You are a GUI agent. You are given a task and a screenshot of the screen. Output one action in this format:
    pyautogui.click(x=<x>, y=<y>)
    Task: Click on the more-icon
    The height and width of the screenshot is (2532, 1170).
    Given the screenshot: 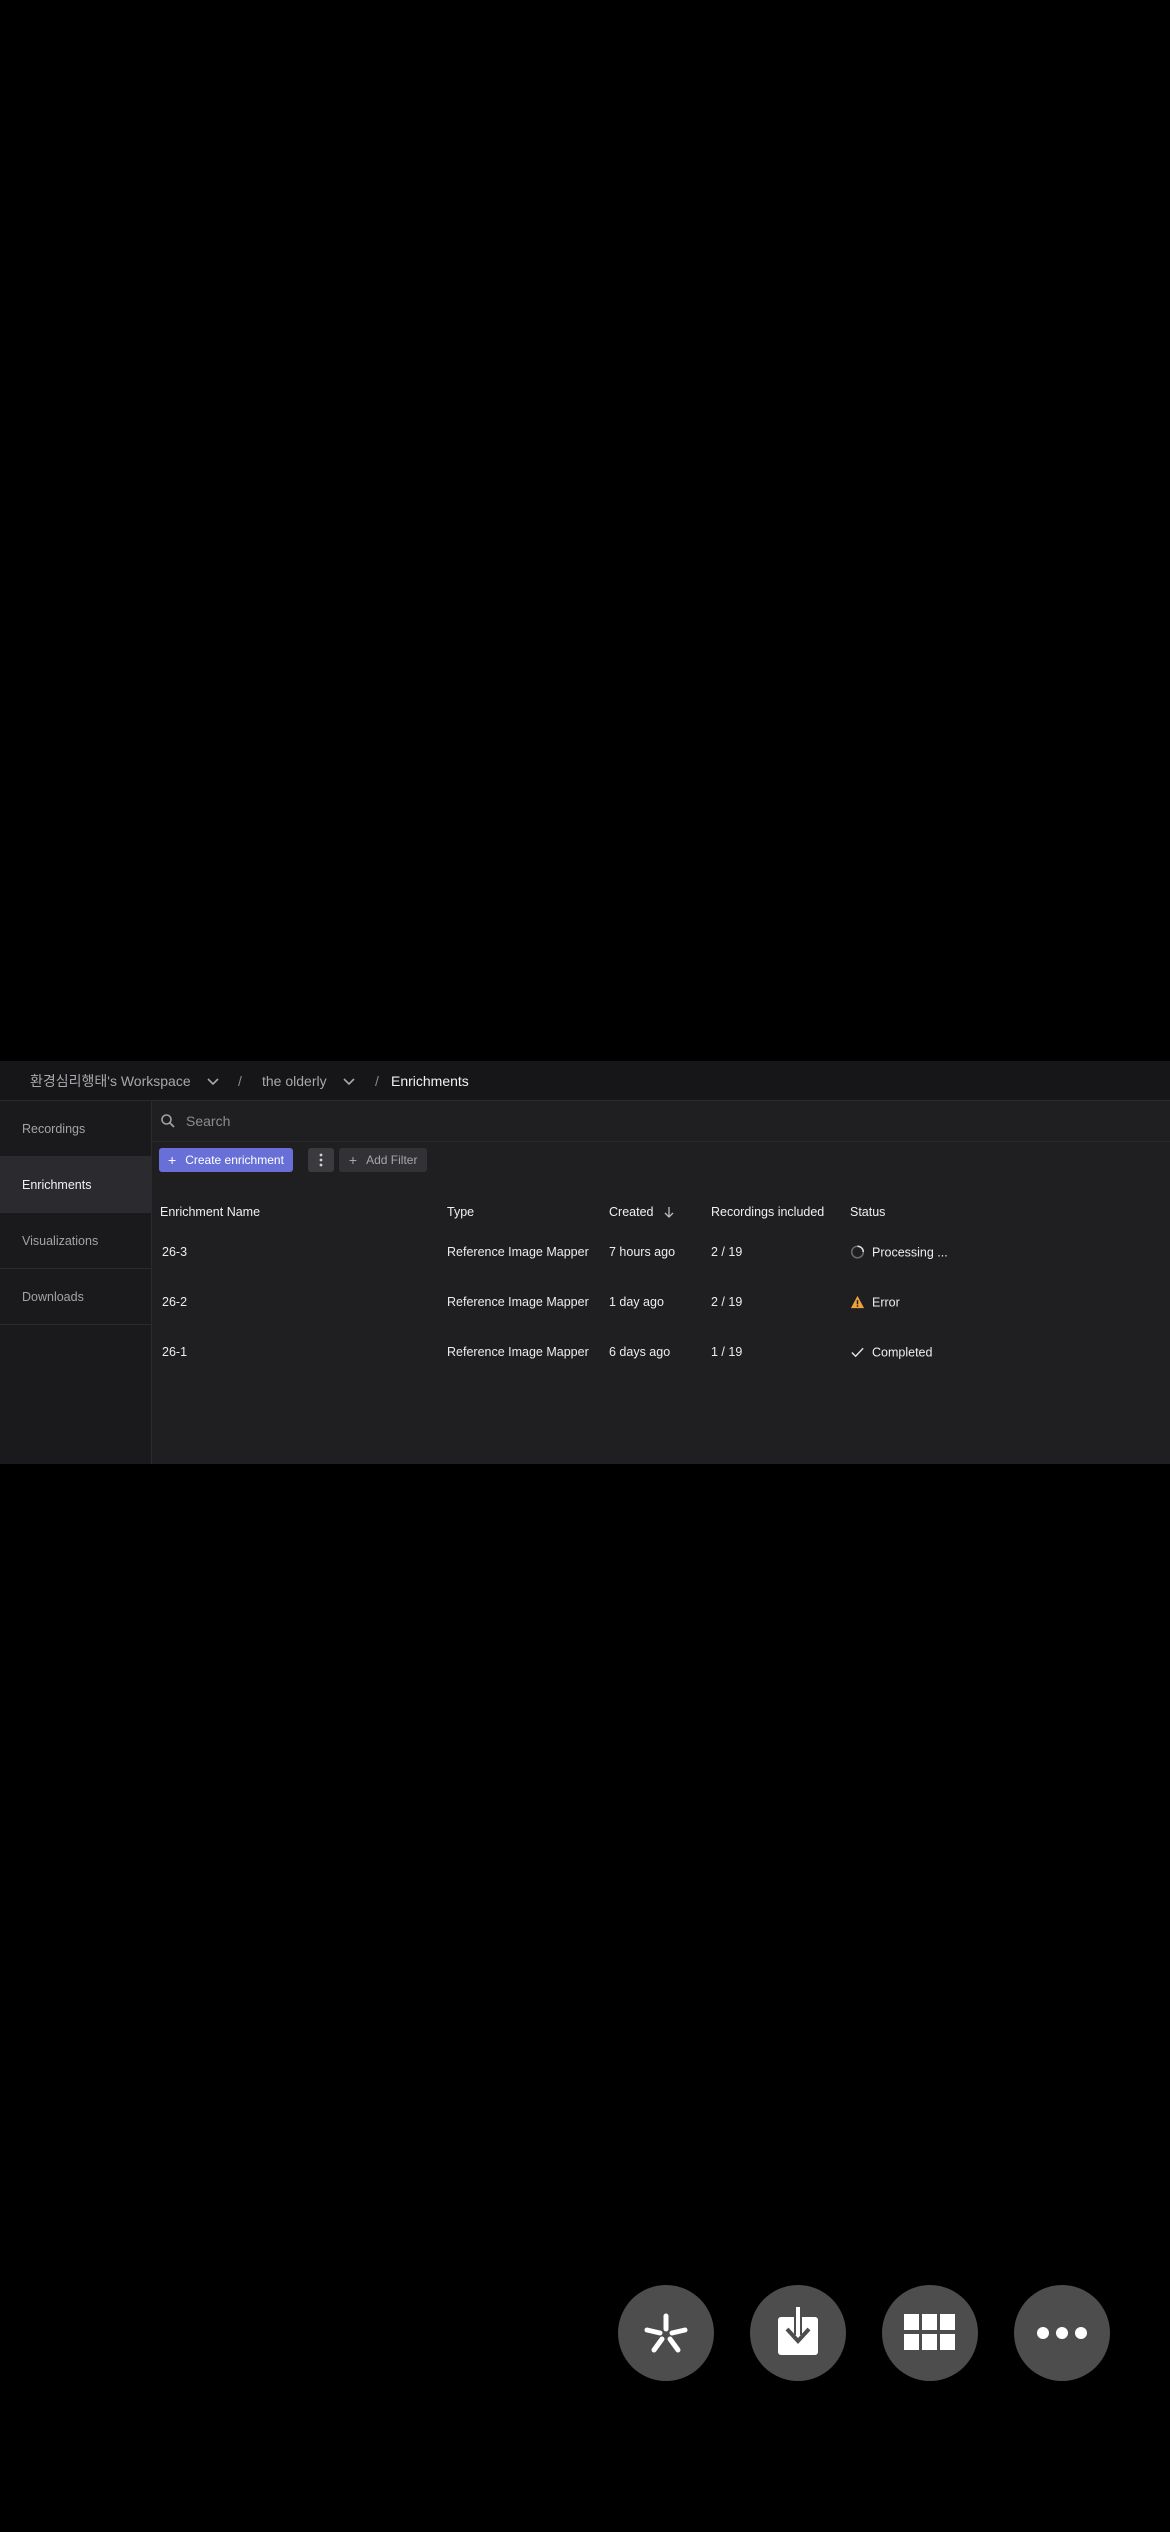 What is the action you would take?
    pyautogui.click(x=1062, y=2333)
    